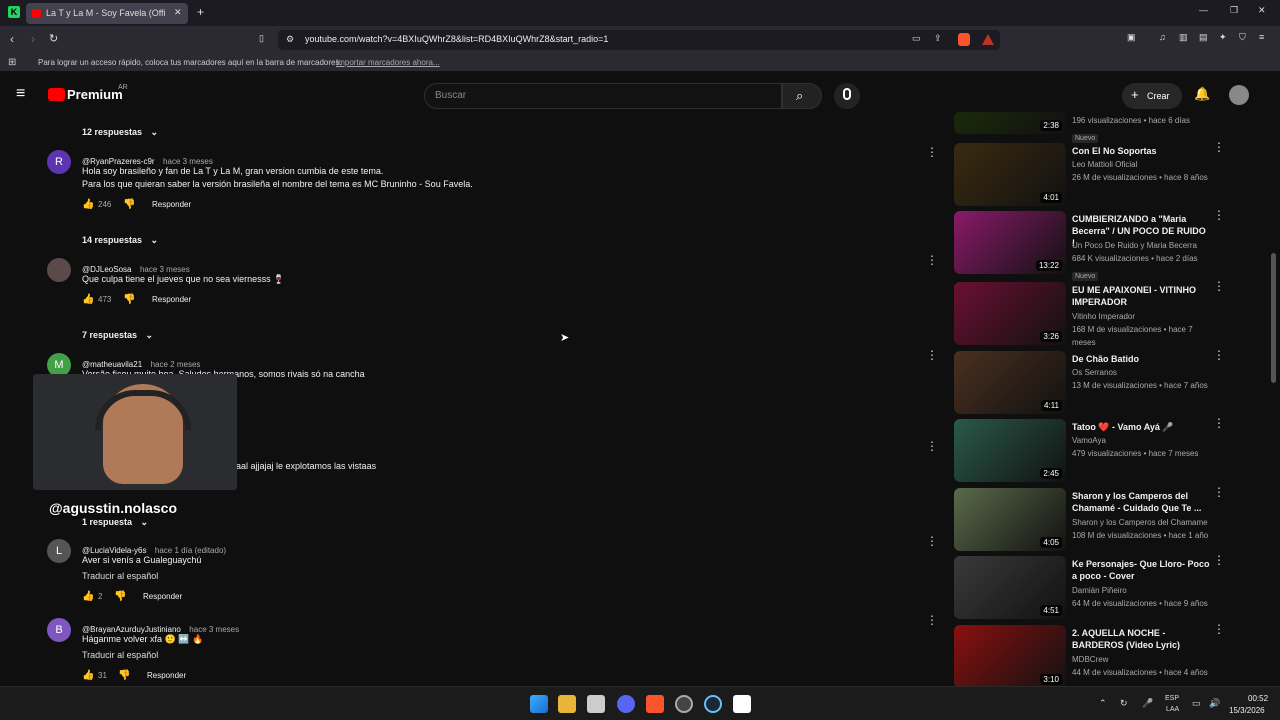 The height and width of the screenshot is (720, 1280). I want to click on cast-icon: ▭, so click(916, 38).